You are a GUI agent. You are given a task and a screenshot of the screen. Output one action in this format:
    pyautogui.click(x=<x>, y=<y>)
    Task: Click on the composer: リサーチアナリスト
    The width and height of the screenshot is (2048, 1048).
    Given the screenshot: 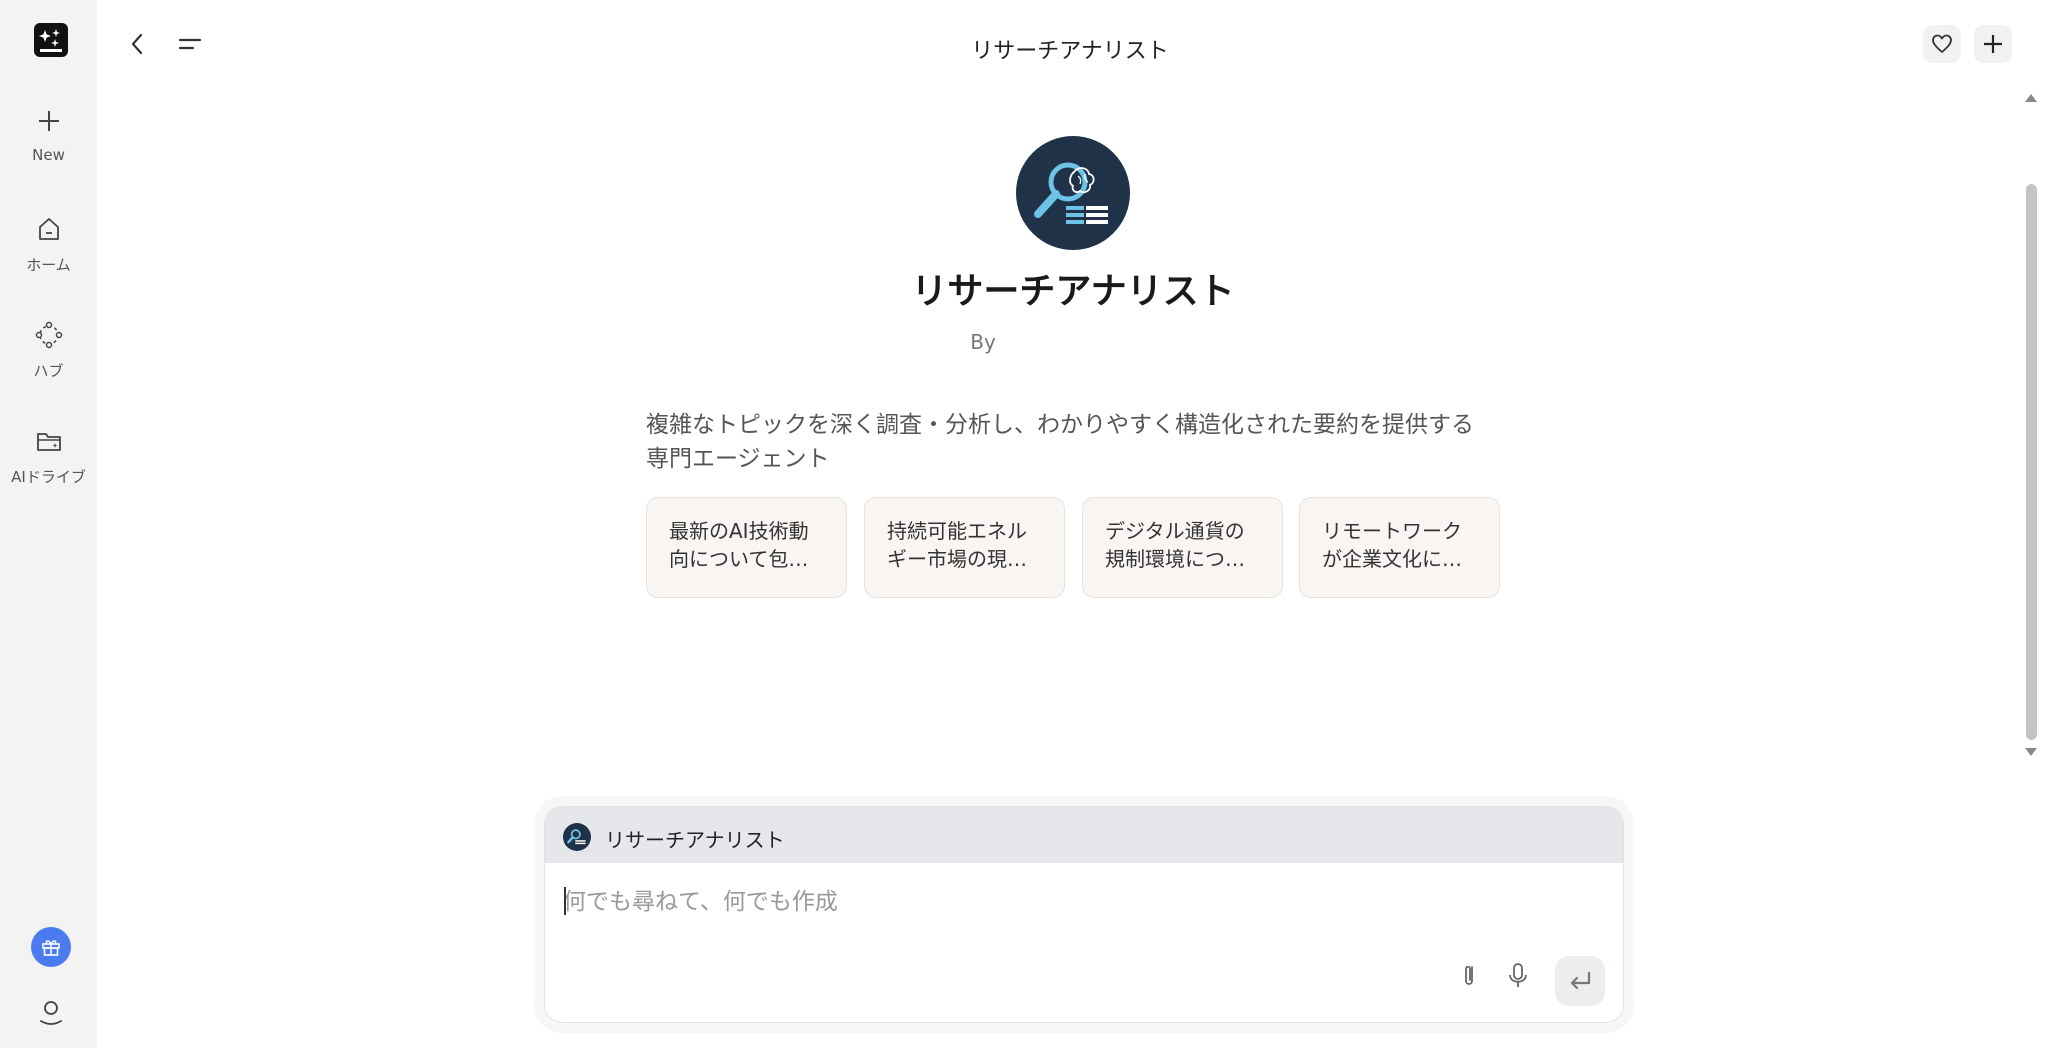 What is the action you would take?
    pyautogui.click(x=1084, y=914)
    